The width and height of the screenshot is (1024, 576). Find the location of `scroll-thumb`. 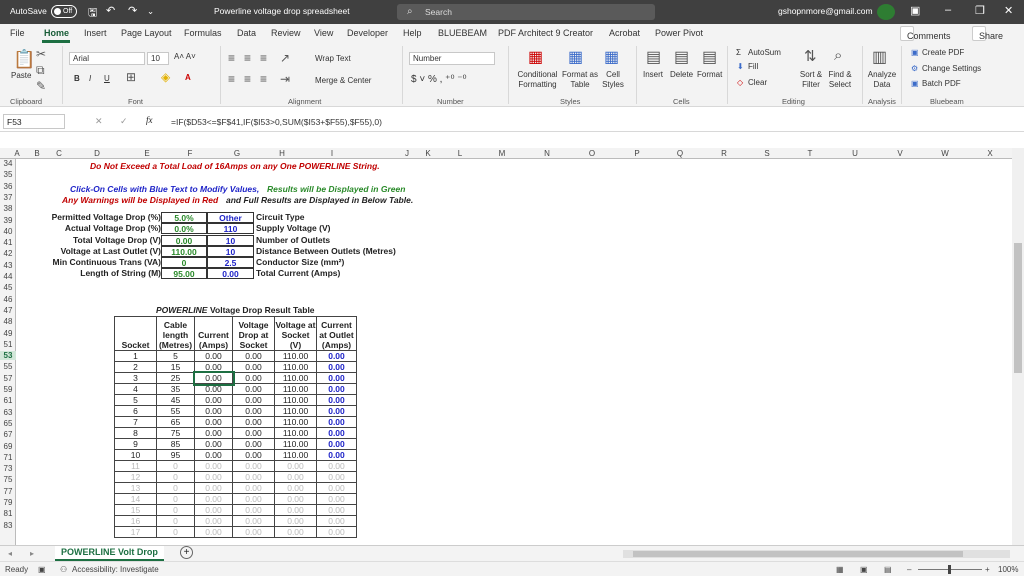

scroll-thumb is located at coordinates (1018, 308).